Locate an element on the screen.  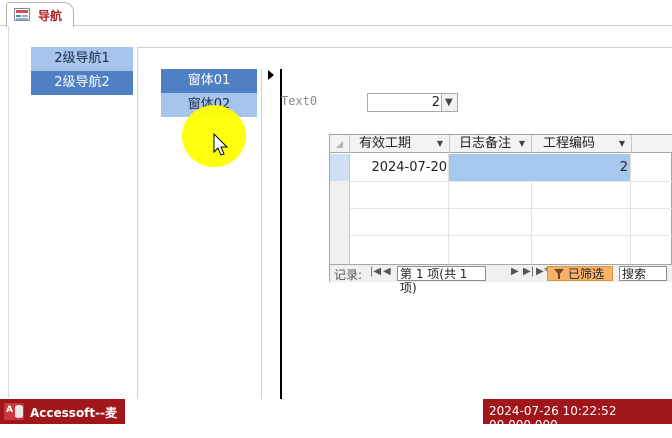
status-bar-app: A Accessoft--麦田 is located at coordinates (62, 418).